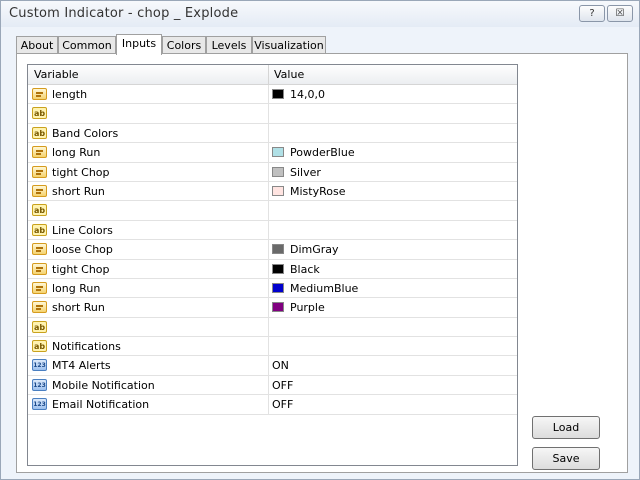 The height and width of the screenshot is (480, 640). What do you see at coordinates (229, 45) in the screenshot?
I see `tab-levels: Levels` at bounding box center [229, 45].